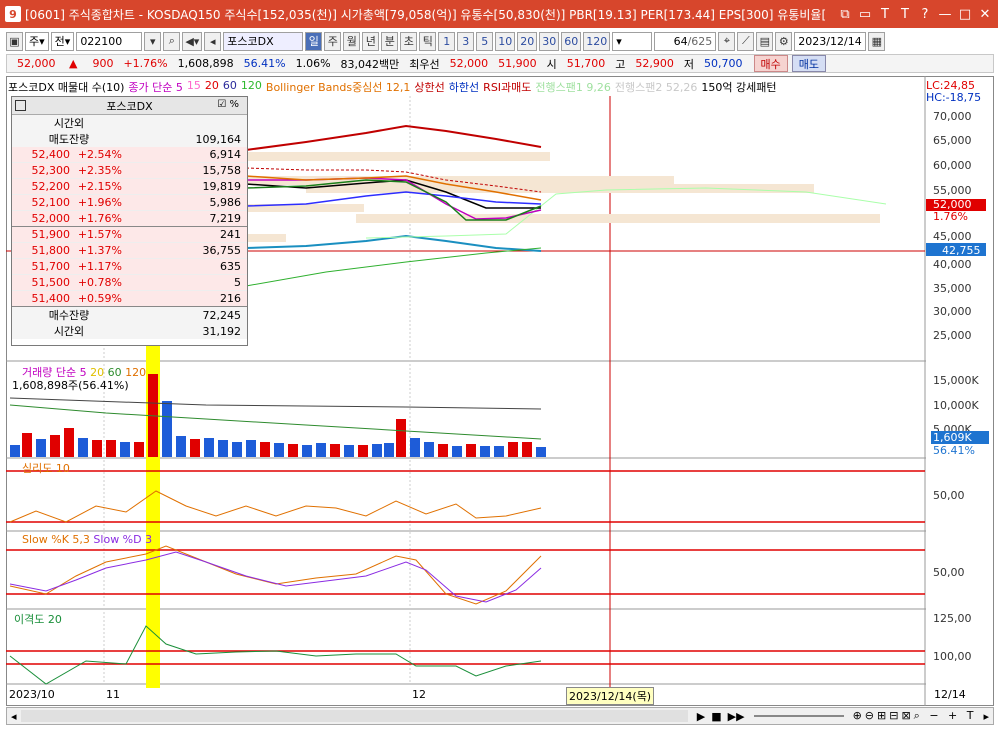 This screenshot has height=730, width=998. Describe the element at coordinates (264, 63) in the screenshot. I see `volume-pct: 56.41%` at that location.